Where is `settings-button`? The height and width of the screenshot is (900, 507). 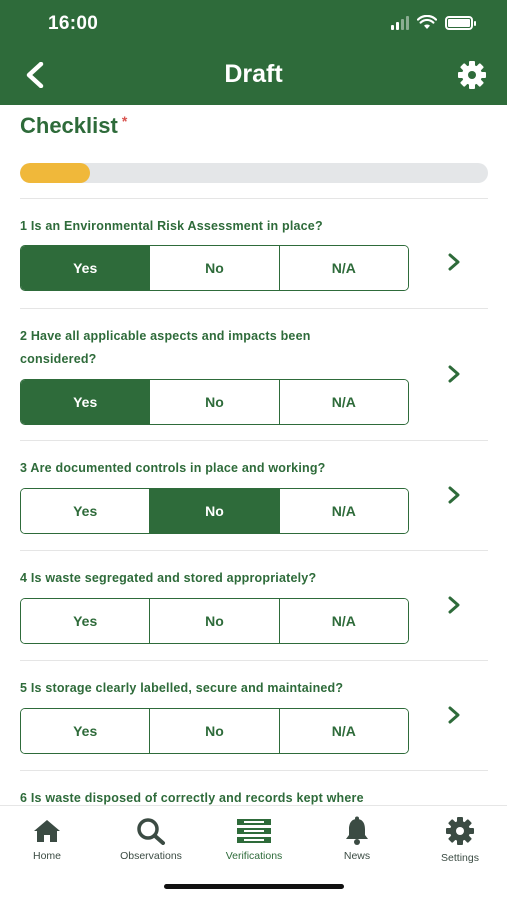 settings-button is located at coordinates (473, 76).